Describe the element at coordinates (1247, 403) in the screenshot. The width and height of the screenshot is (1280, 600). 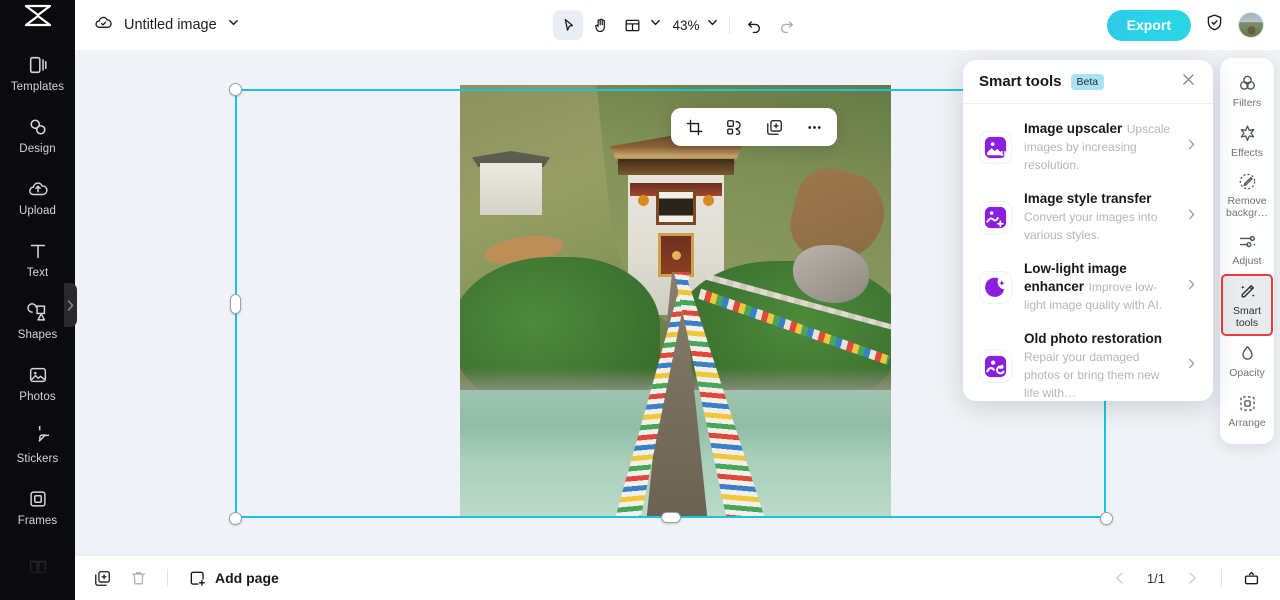
I see `arrange-icon` at that location.